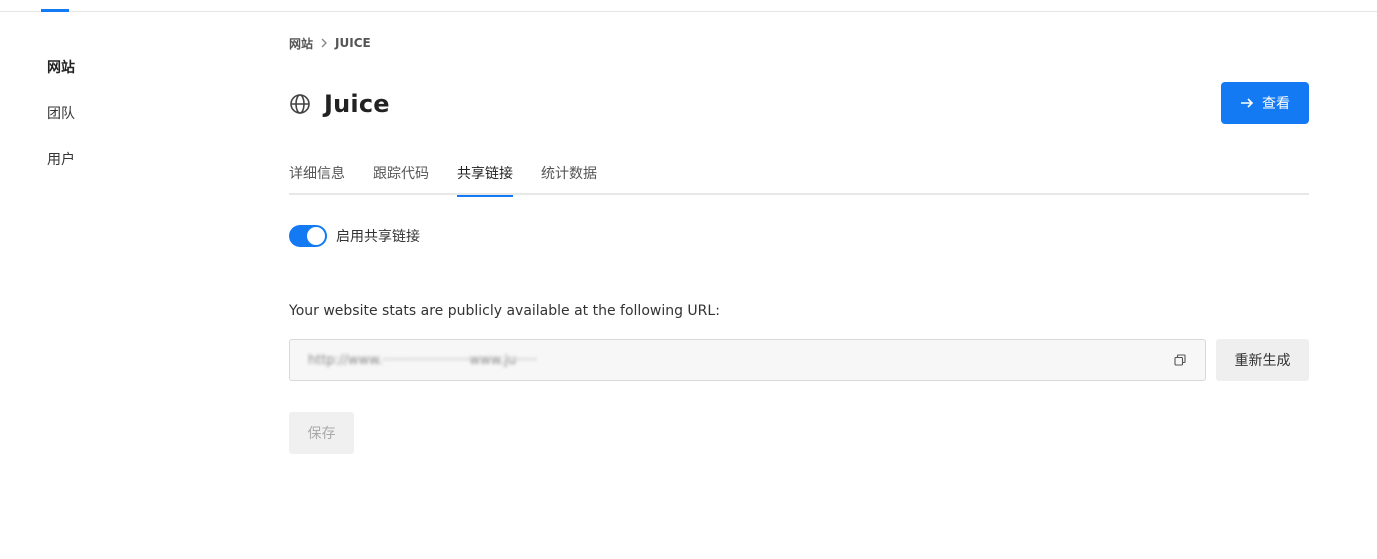 This screenshot has height=559, width=1377. Describe the element at coordinates (401, 177) in the screenshot. I see `tab-tracking-code: 跟踪代码` at that location.